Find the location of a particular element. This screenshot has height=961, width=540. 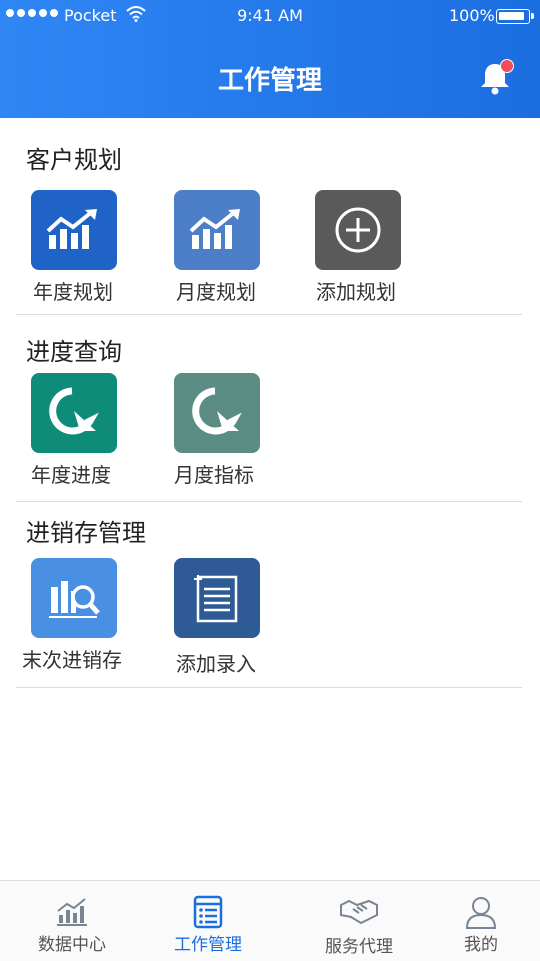

tile-monthly-plan: 月度规划 is located at coordinates (218, 247).